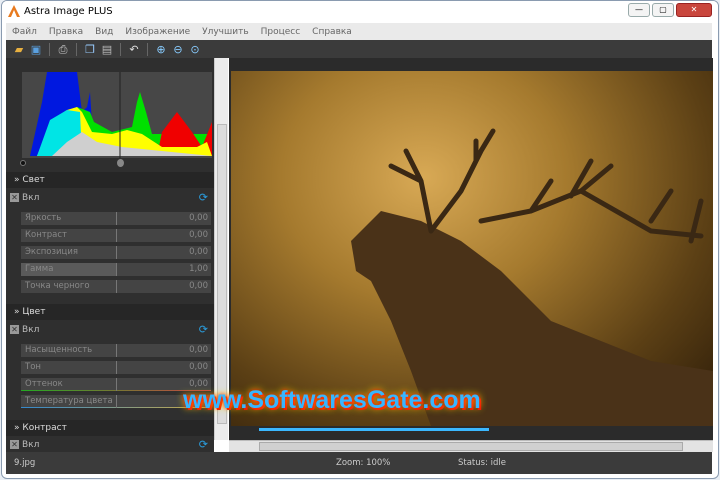 The height and width of the screenshot is (480, 720). I want to click on section-title: Свет, so click(33, 180).